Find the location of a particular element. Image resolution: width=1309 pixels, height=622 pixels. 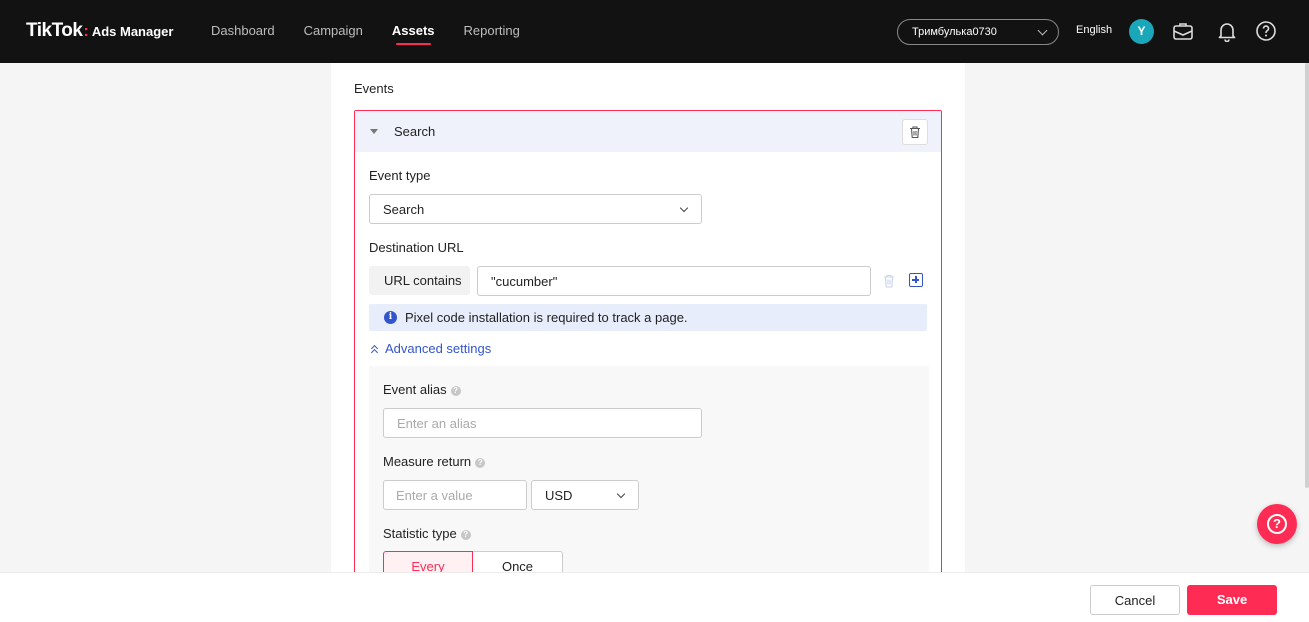

event-alias-label: Event alias? is located at coordinates (422, 389).